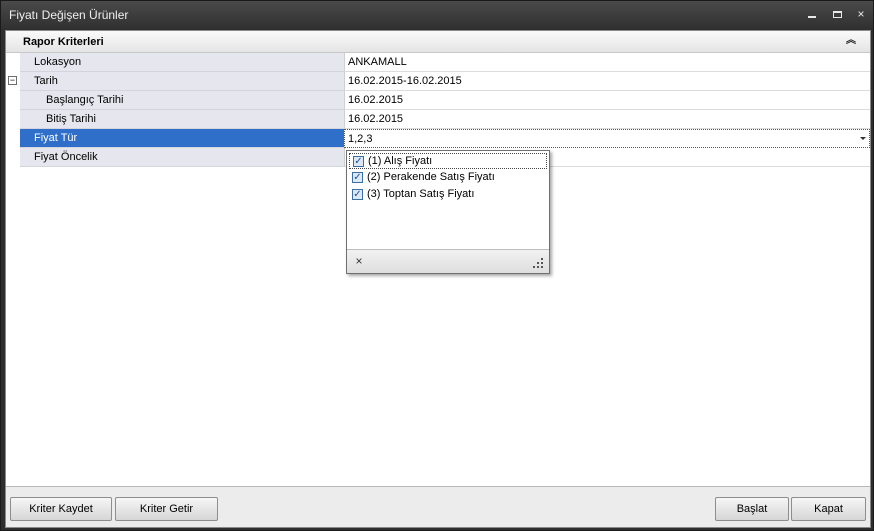  What do you see at coordinates (438, 42) in the screenshot?
I see `criteria-group-header: Rapor Kriterleri ︽` at bounding box center [438, 42].